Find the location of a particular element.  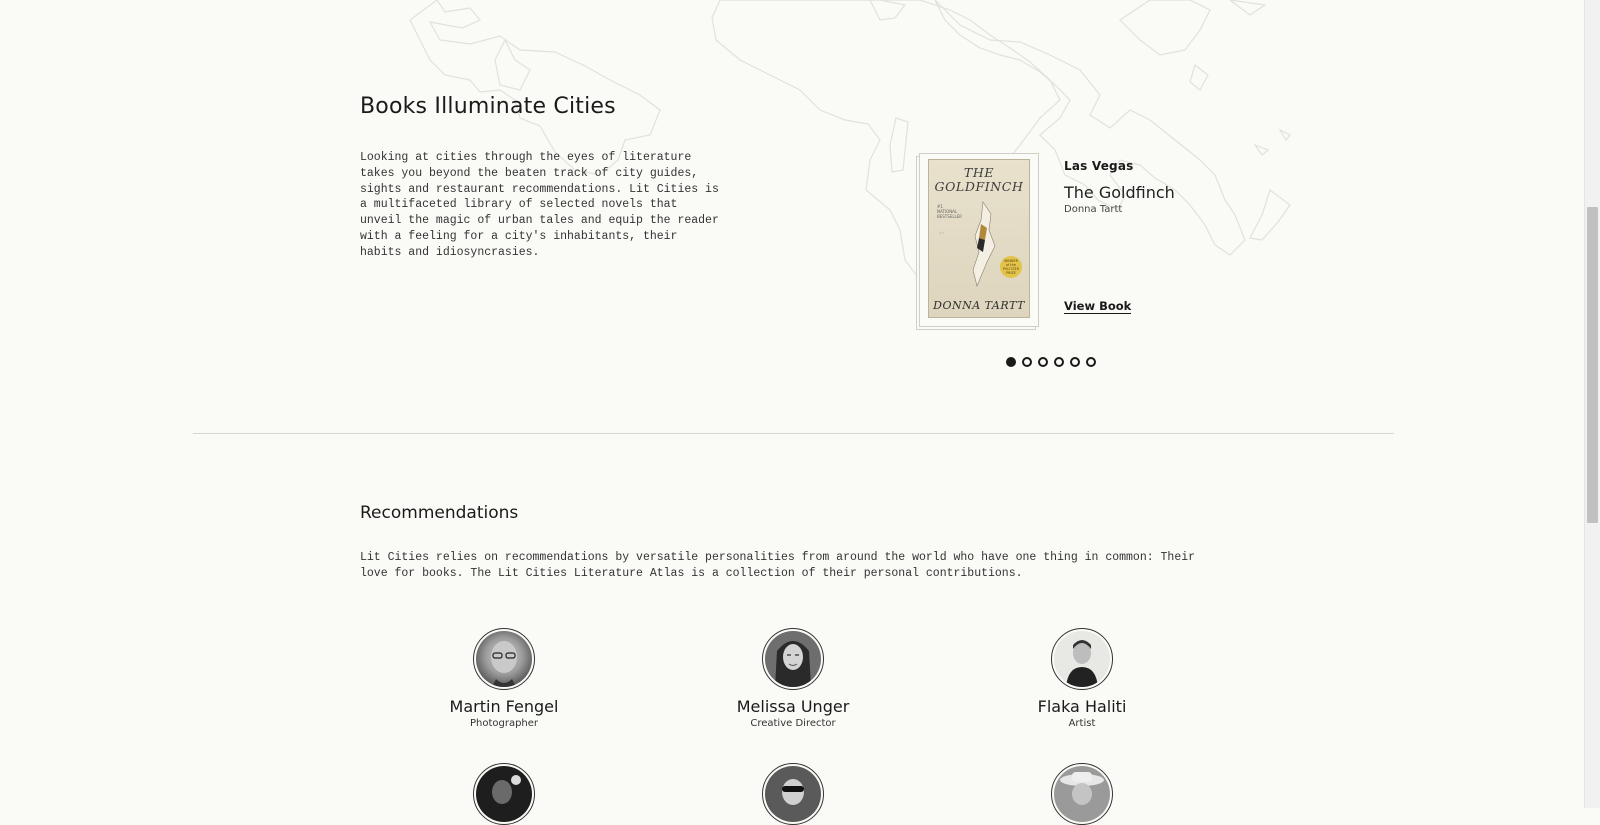

section-divider is located at coordinates (793, 433).